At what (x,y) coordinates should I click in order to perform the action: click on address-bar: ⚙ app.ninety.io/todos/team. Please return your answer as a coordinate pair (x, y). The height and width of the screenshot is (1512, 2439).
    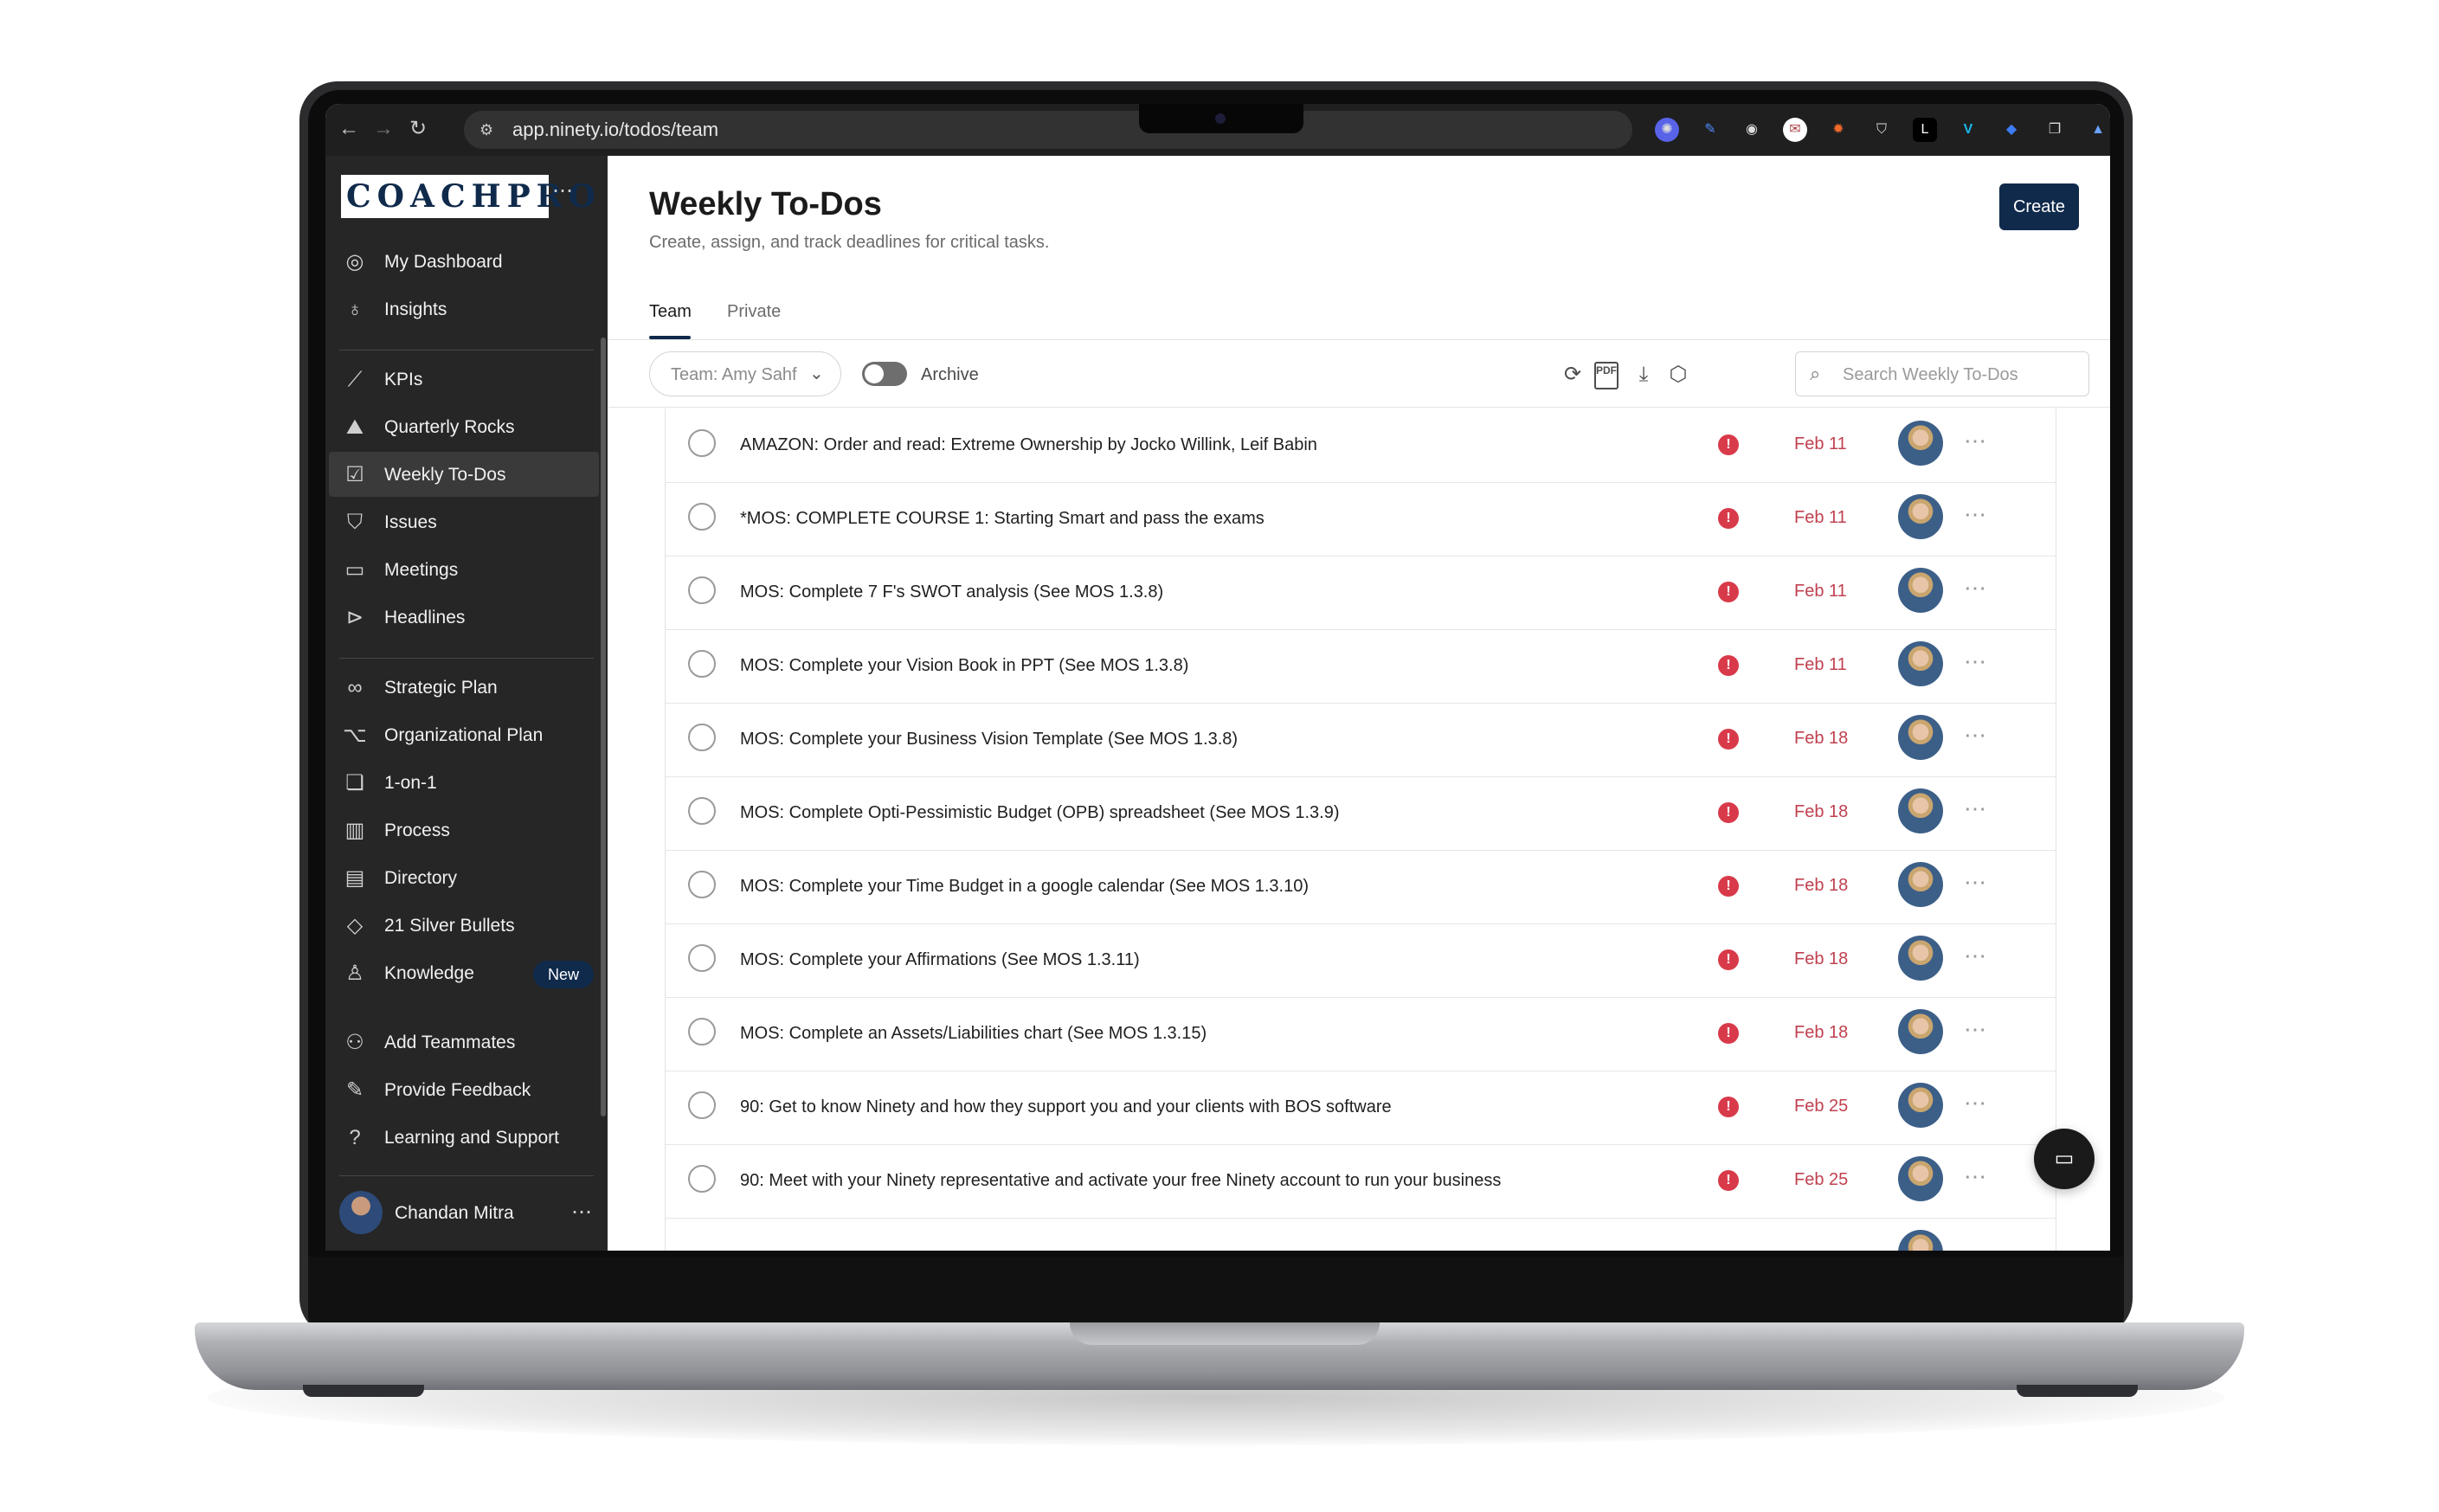
    Looking at the image, I should click on (1048, 130).